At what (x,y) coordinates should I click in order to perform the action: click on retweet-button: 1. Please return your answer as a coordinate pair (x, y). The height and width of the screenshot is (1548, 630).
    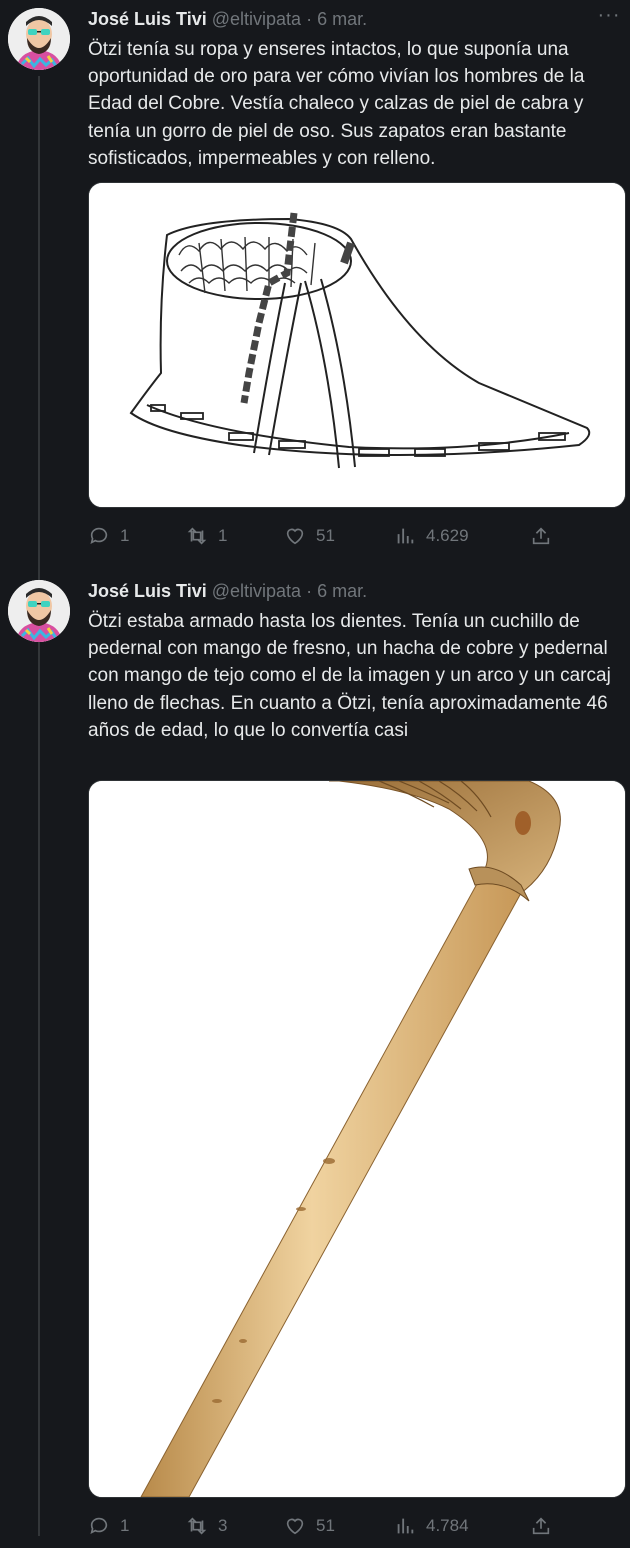
    Looking at the image, I should click on (206, 536).